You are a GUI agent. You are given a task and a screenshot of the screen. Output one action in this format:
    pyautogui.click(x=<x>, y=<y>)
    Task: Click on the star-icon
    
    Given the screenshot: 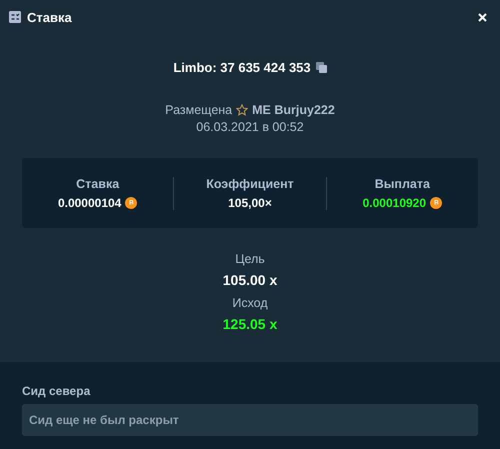 What is the action you would take?
    pyautogui.click(x=242, y=110)
    